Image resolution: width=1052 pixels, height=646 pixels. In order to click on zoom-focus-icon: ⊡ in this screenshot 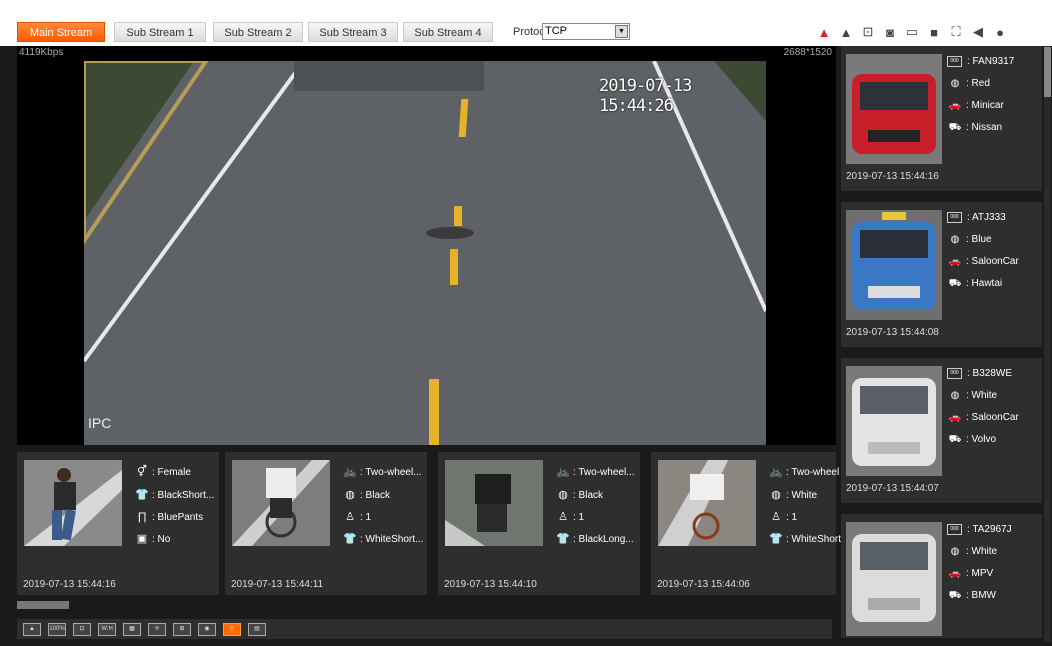, I will do `click(868, 32)`.